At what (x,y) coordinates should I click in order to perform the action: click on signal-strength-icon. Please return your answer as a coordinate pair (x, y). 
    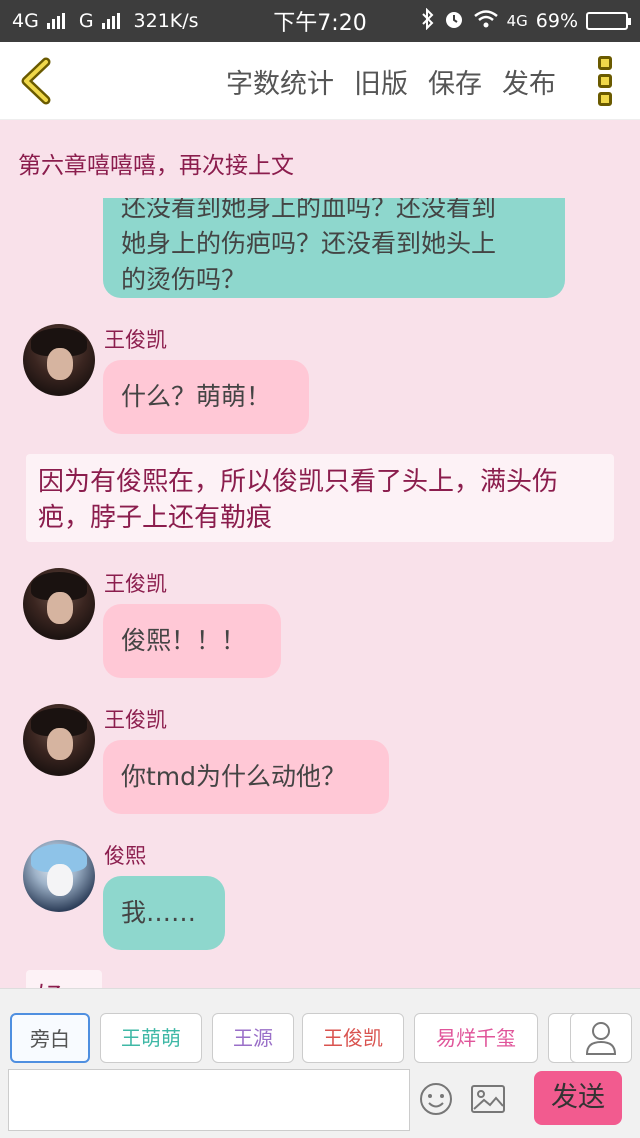
    Looking at the image, I should click on (55, 21).